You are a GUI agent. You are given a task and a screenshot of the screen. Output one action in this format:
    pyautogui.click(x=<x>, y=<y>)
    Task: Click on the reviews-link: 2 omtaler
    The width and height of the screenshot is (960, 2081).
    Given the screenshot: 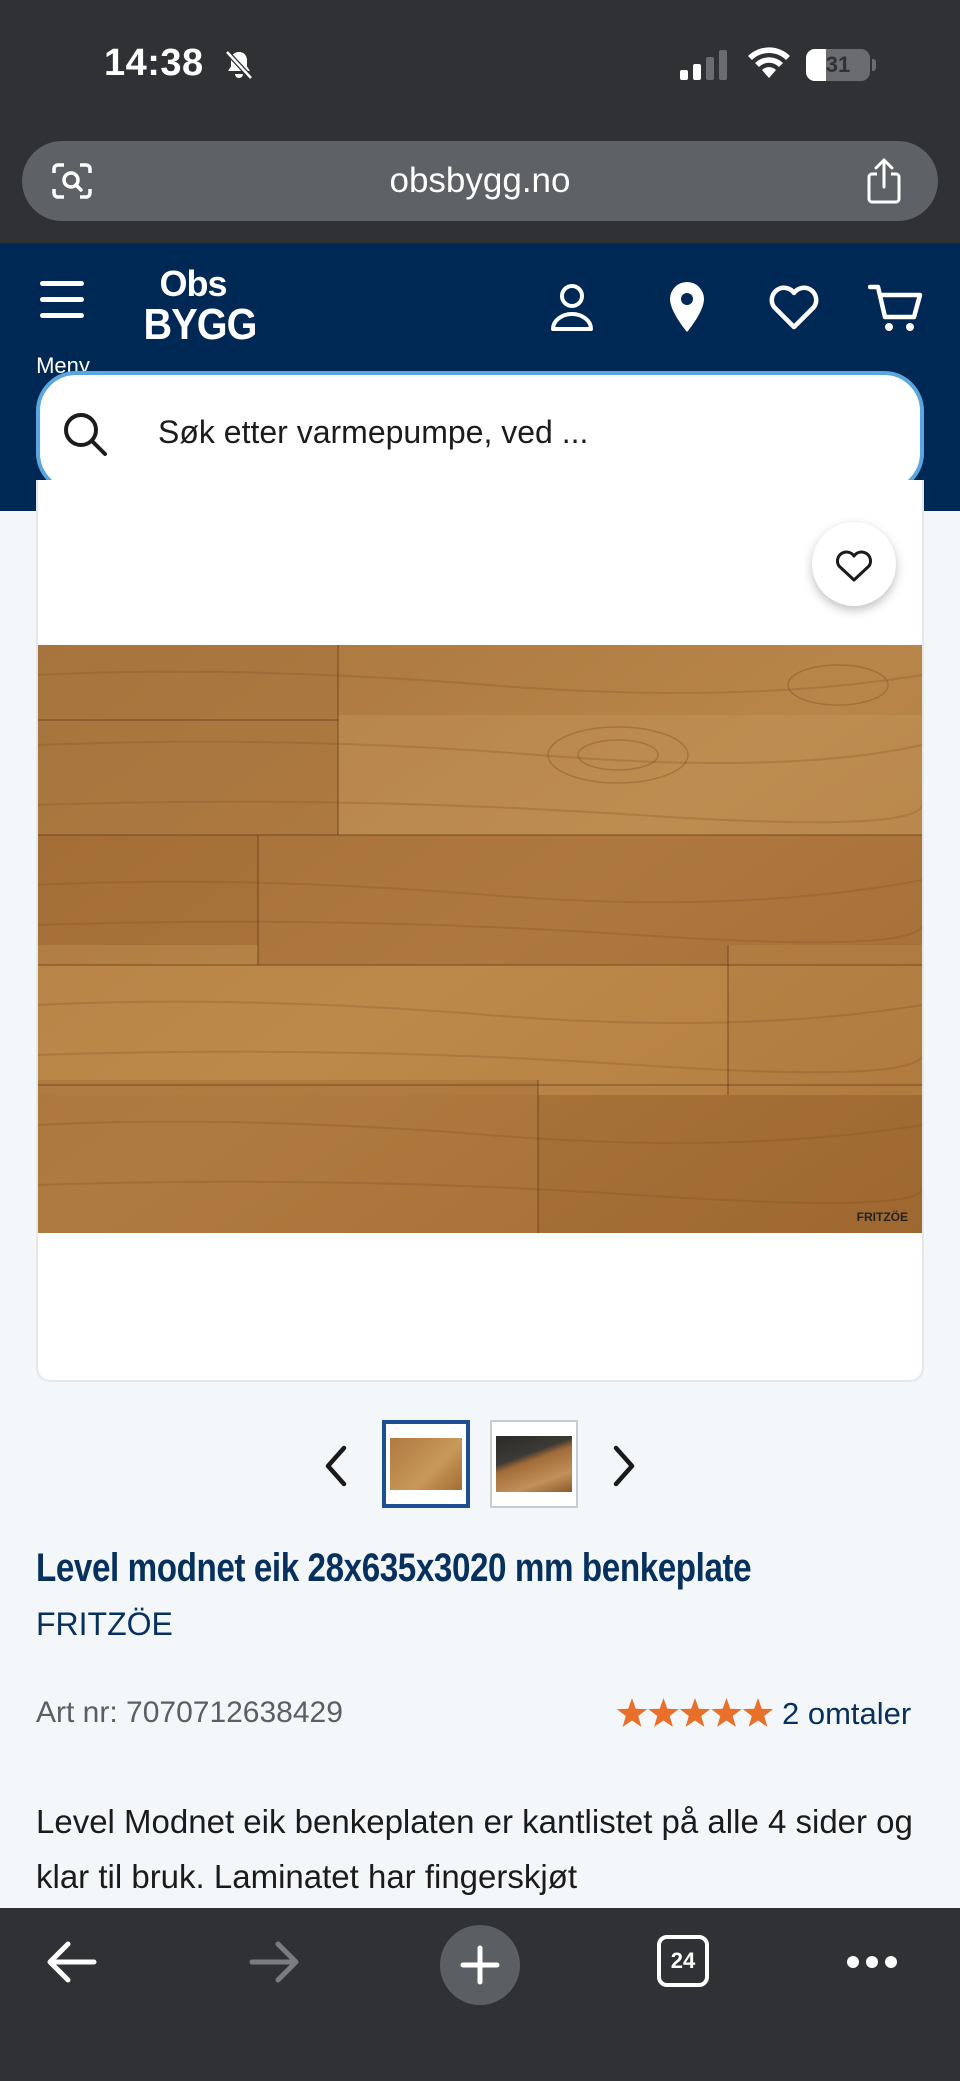 What is the action you would take?
    pyautogui.click(x=846, y=1714)
    